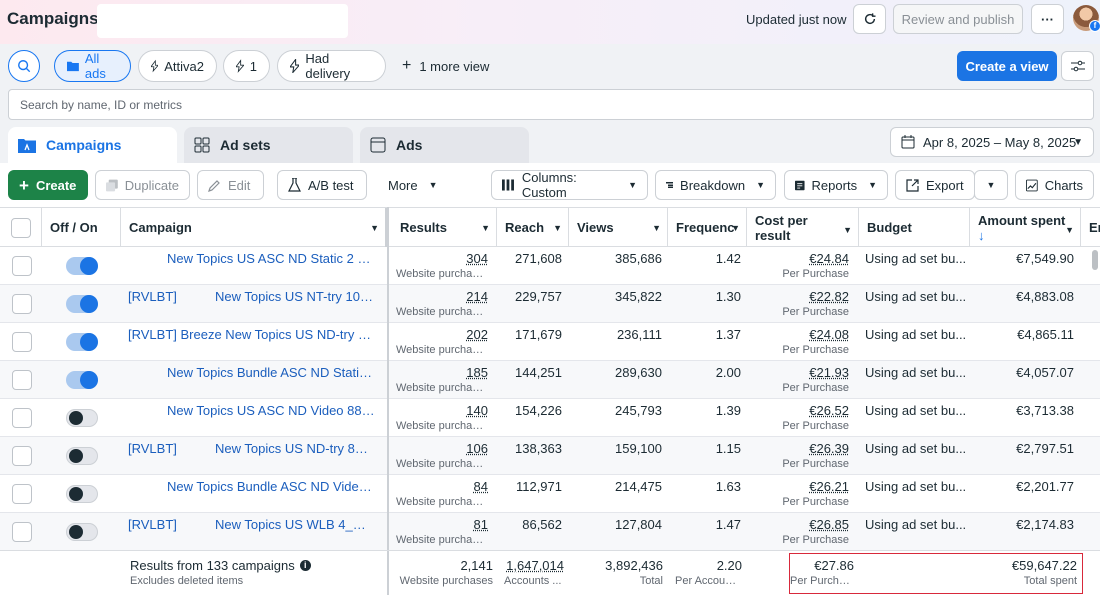  Describe the element at coordinates (24, 66) in the screenshot. I see `search-toggle-button` at that location.